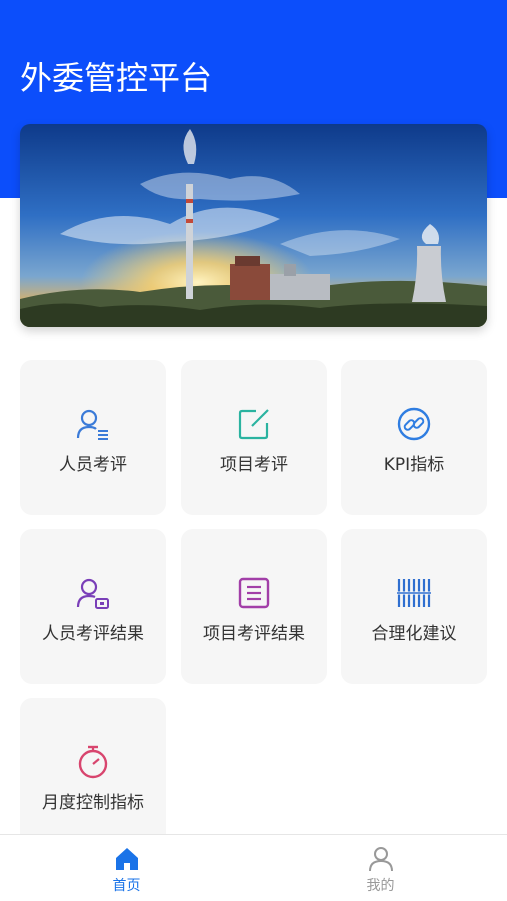 The height and width of the screenshot is (901, 507). I want to click on link-circle-icon, so click(414, 424).